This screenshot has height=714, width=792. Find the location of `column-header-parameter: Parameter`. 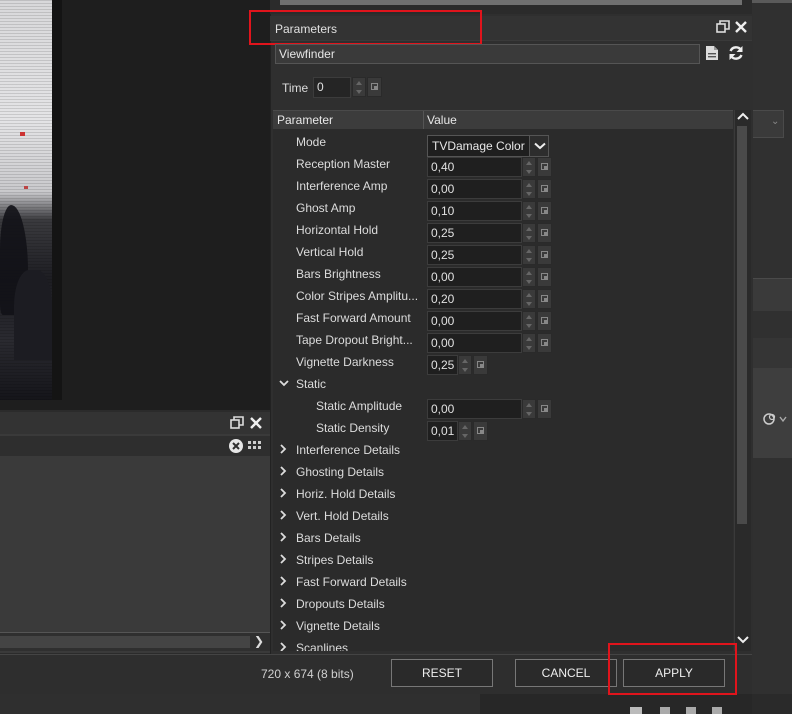

column-header-parameter: Parameter is located at coordinates (305, 120).